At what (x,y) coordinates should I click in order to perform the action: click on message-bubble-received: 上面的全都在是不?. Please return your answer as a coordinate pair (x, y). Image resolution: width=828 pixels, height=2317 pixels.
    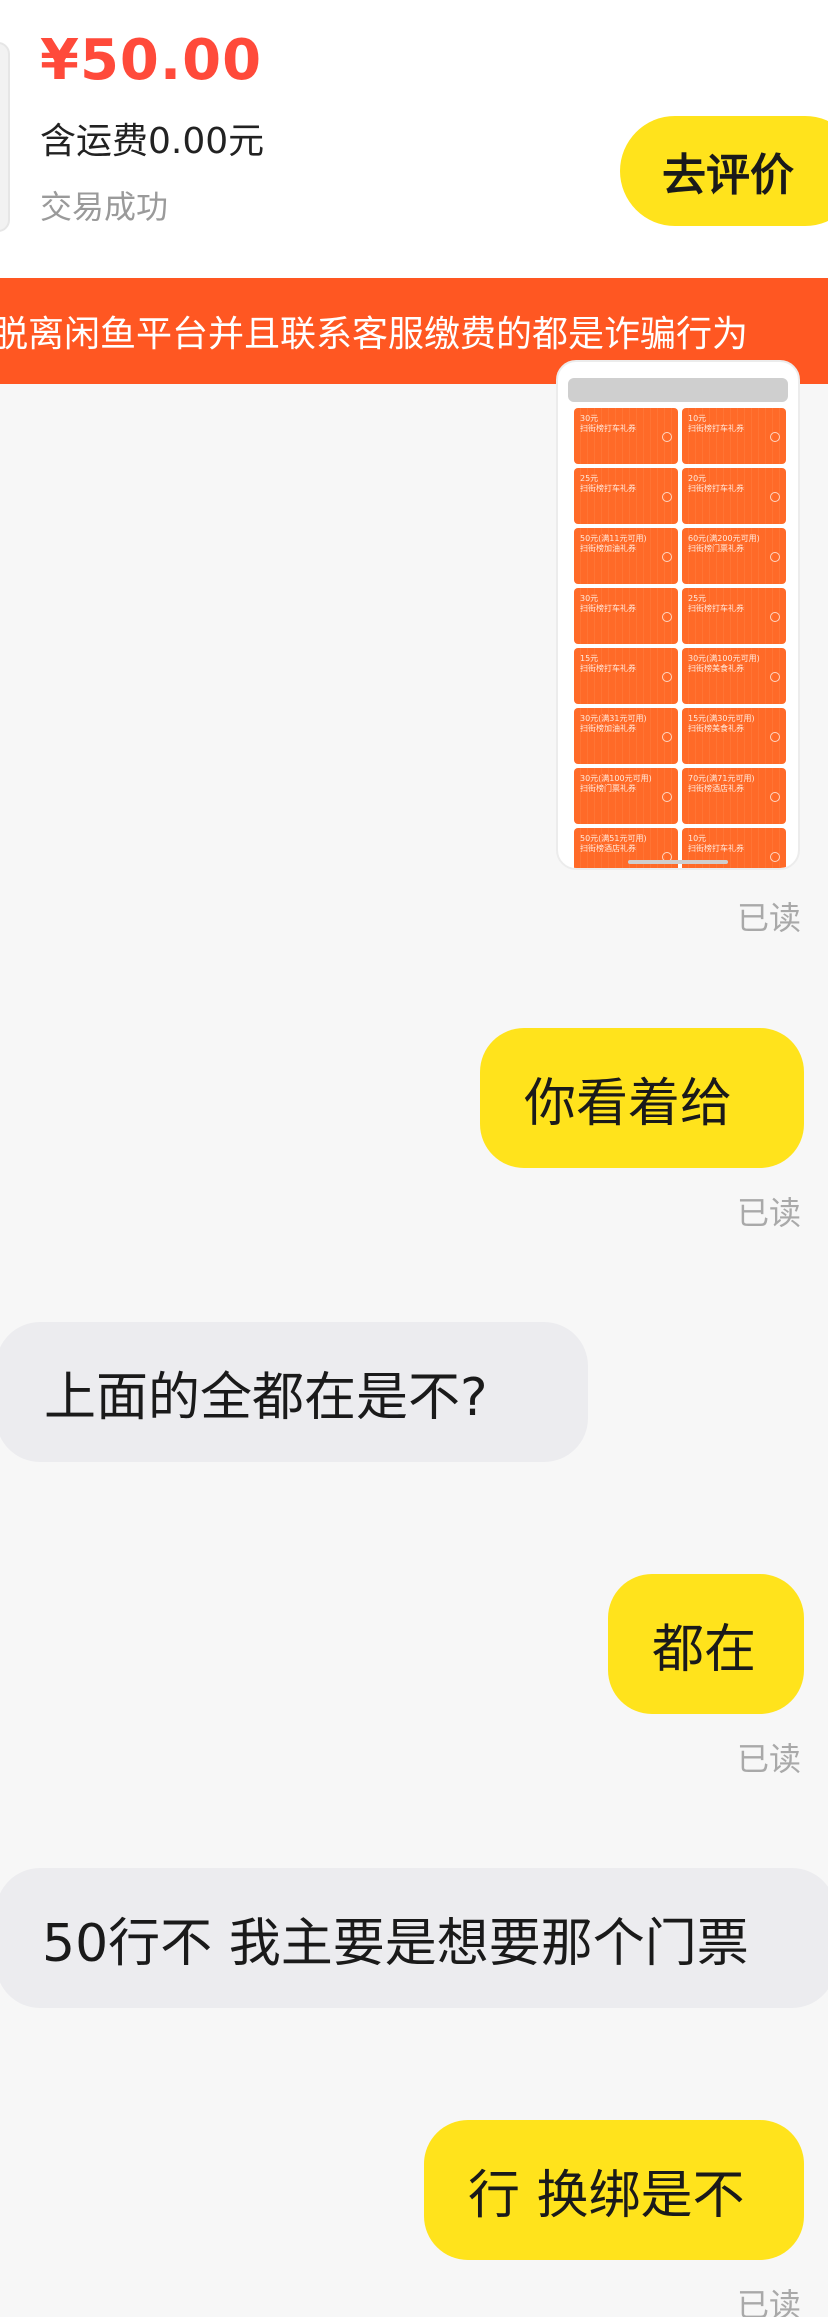
    Looking at the image, I should click on (294, 1392).